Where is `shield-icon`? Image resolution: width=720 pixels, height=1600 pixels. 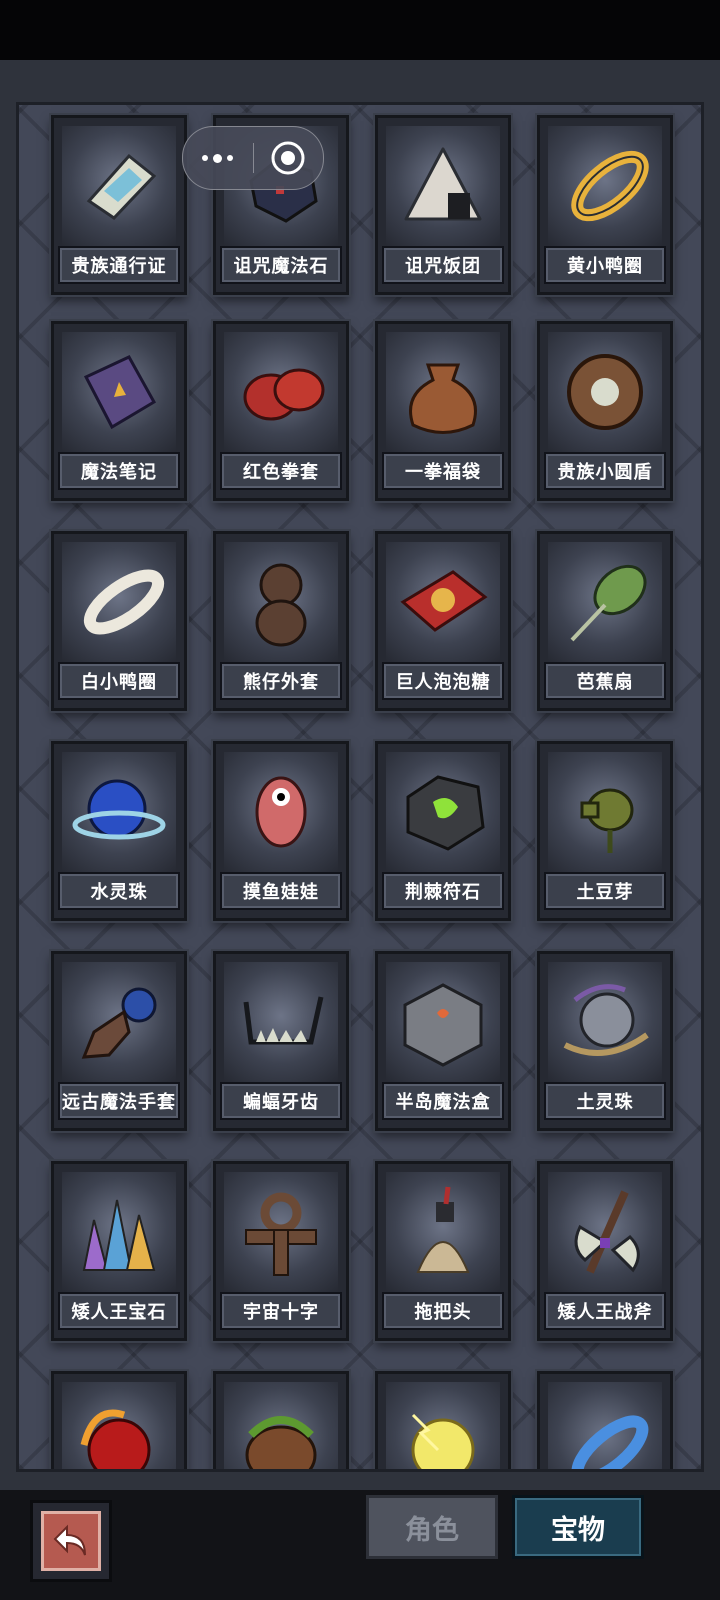
shield-icon is located at coordinates (605, 392).